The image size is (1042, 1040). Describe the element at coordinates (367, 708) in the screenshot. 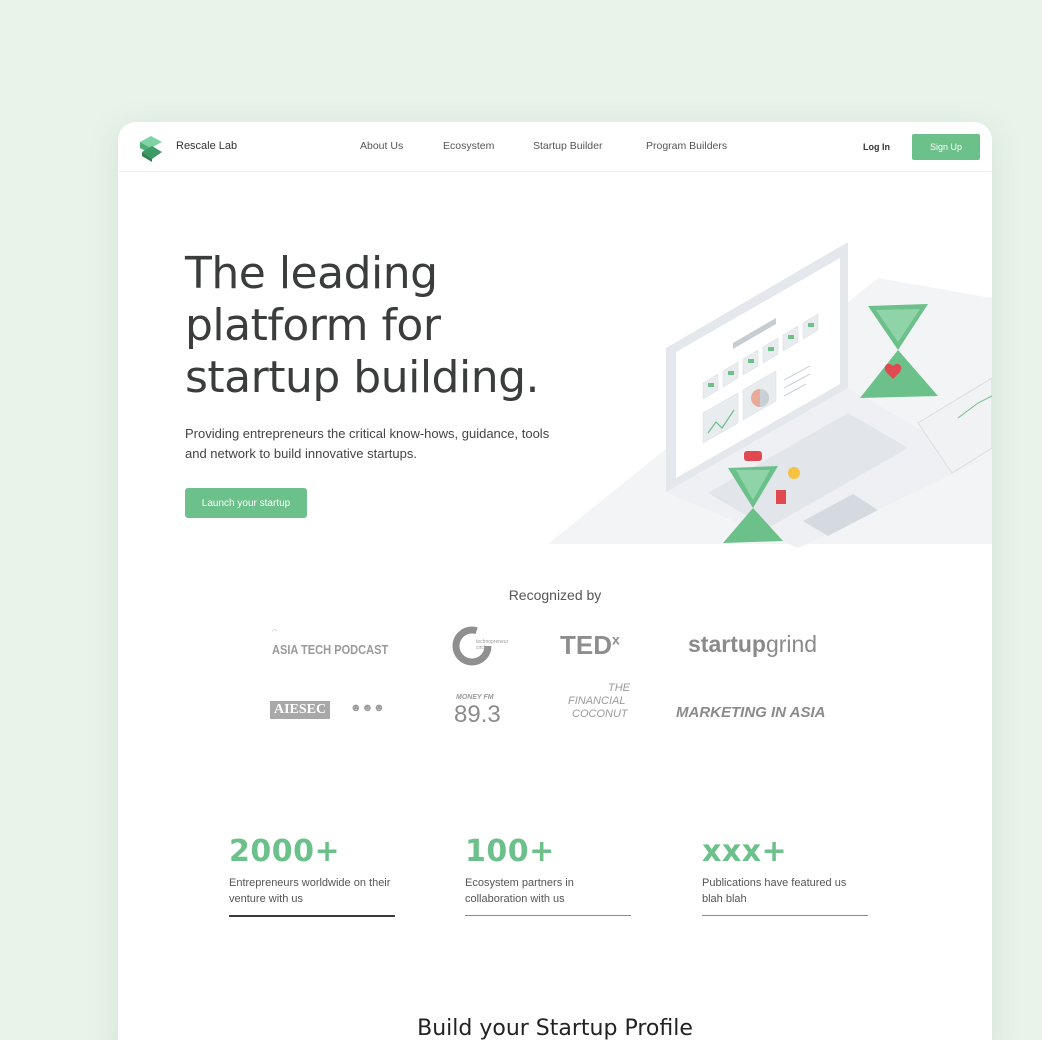

I see `aiesec-people-icon: ☻☻☻` at that location.